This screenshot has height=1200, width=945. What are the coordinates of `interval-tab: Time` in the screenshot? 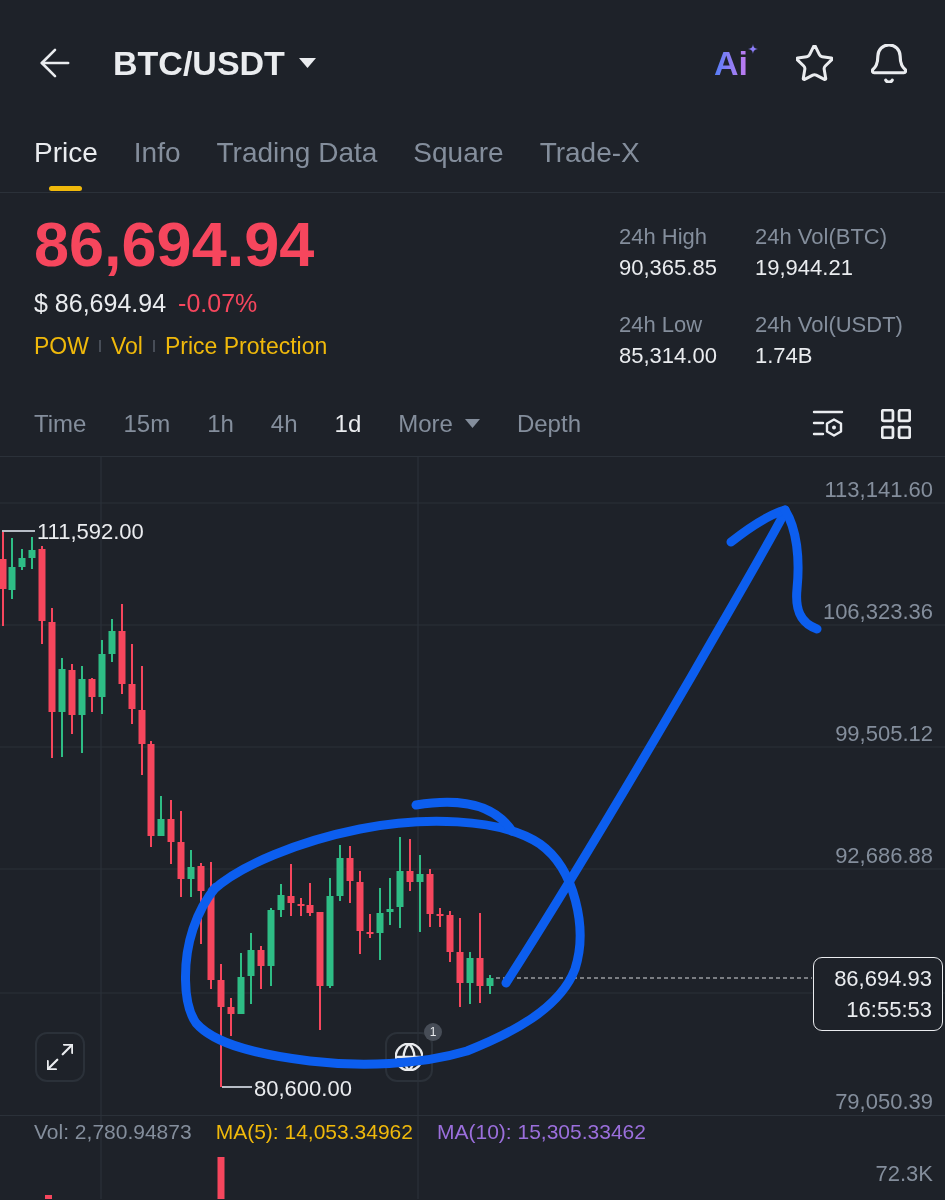 It's located at (60, 423).